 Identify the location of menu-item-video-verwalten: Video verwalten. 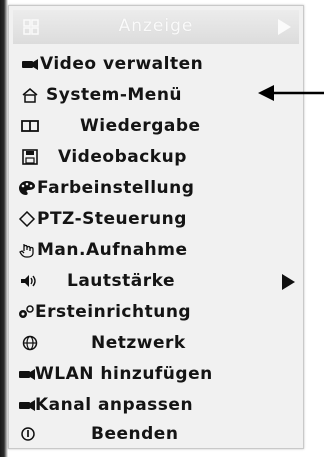
(156, 64).